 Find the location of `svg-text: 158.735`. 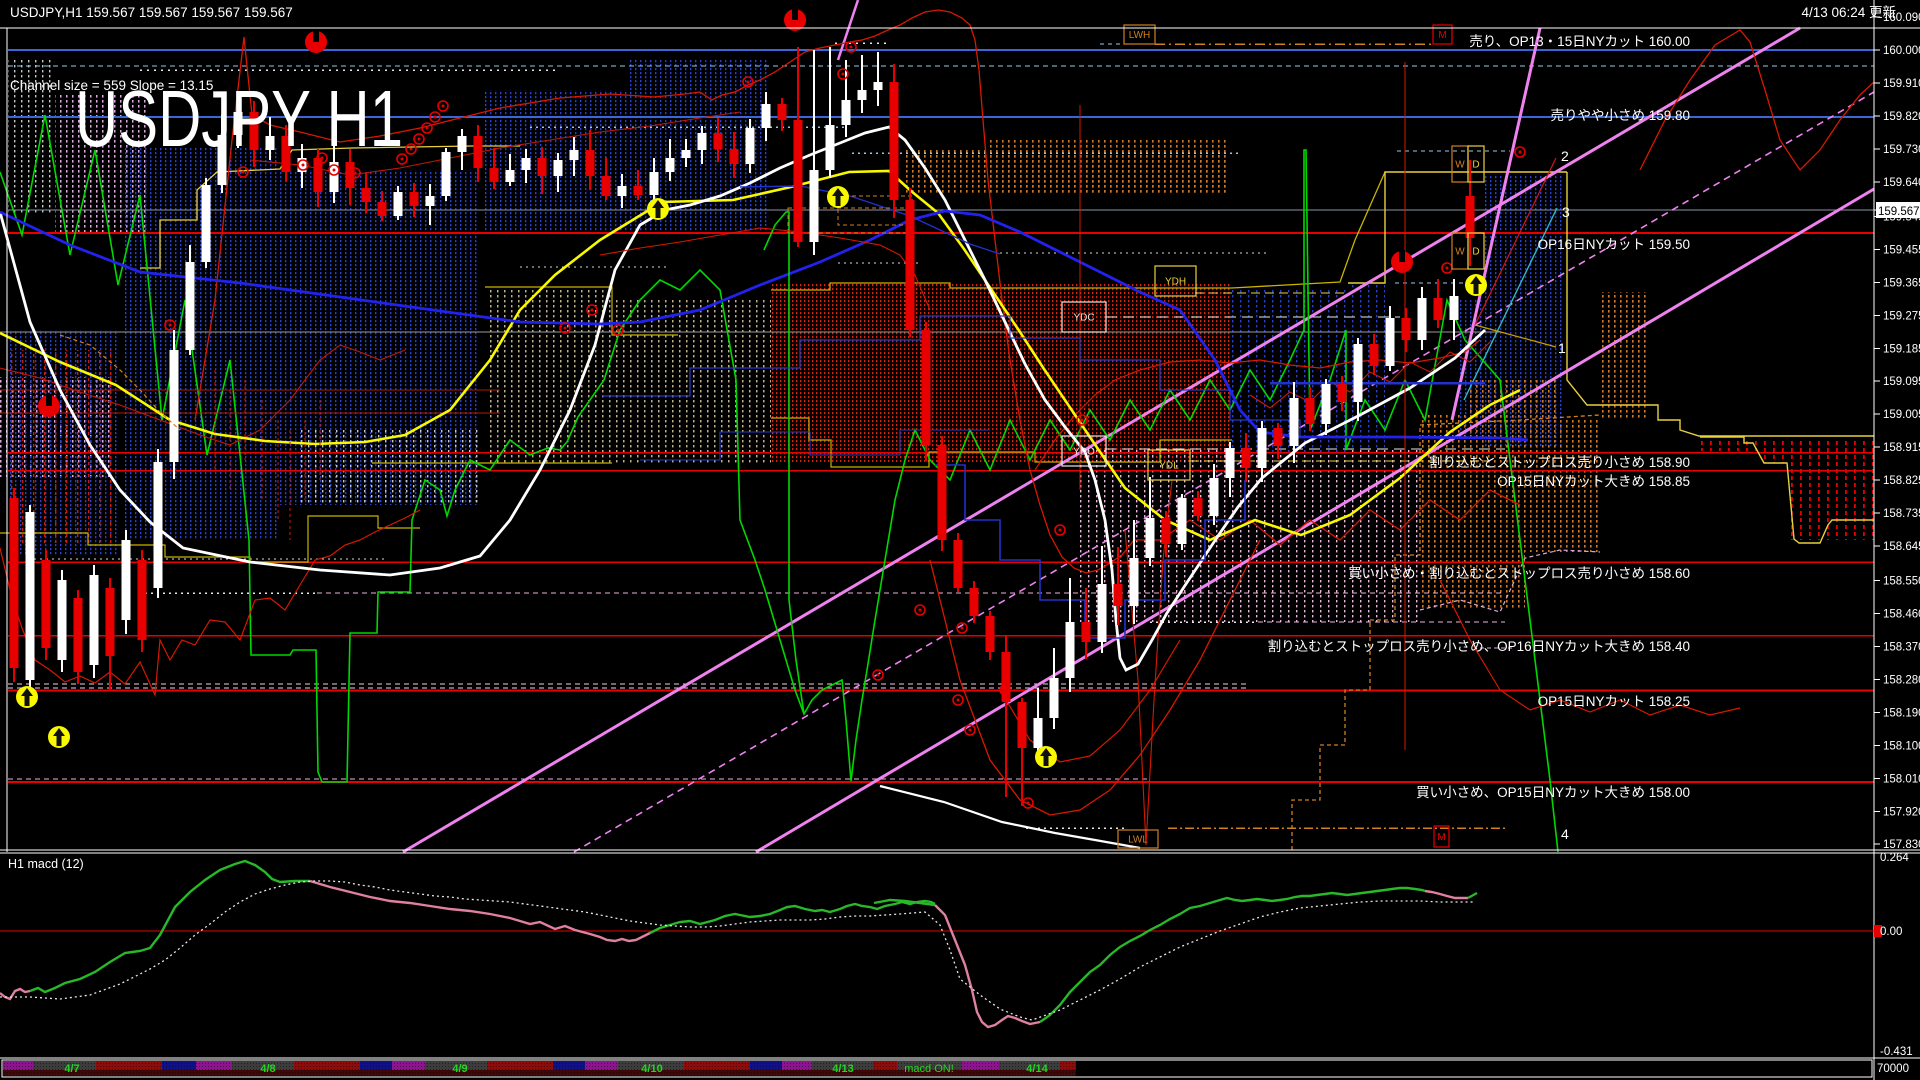

svg-text: 158.735 is located at coordinates (1901, 514).